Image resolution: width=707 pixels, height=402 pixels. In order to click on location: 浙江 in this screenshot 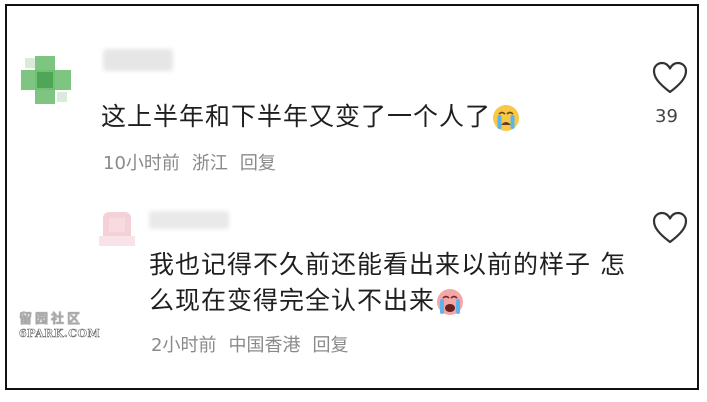, I will do `click(209, 163)`.